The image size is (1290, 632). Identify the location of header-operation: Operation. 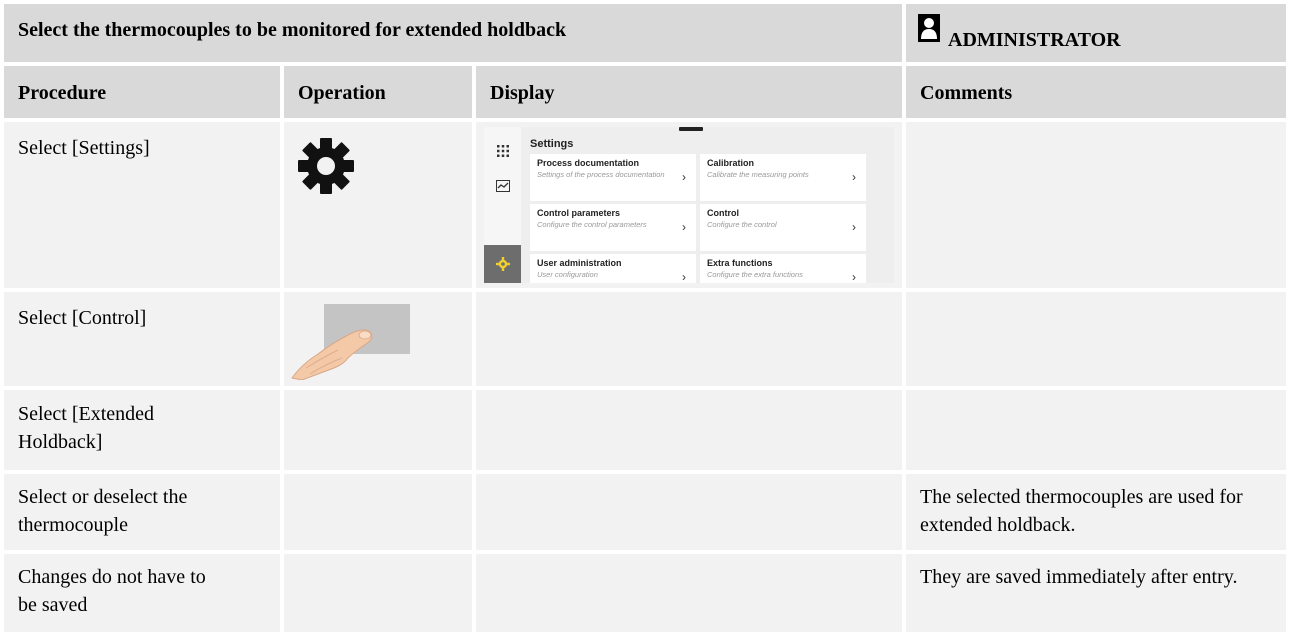
(342, 93).